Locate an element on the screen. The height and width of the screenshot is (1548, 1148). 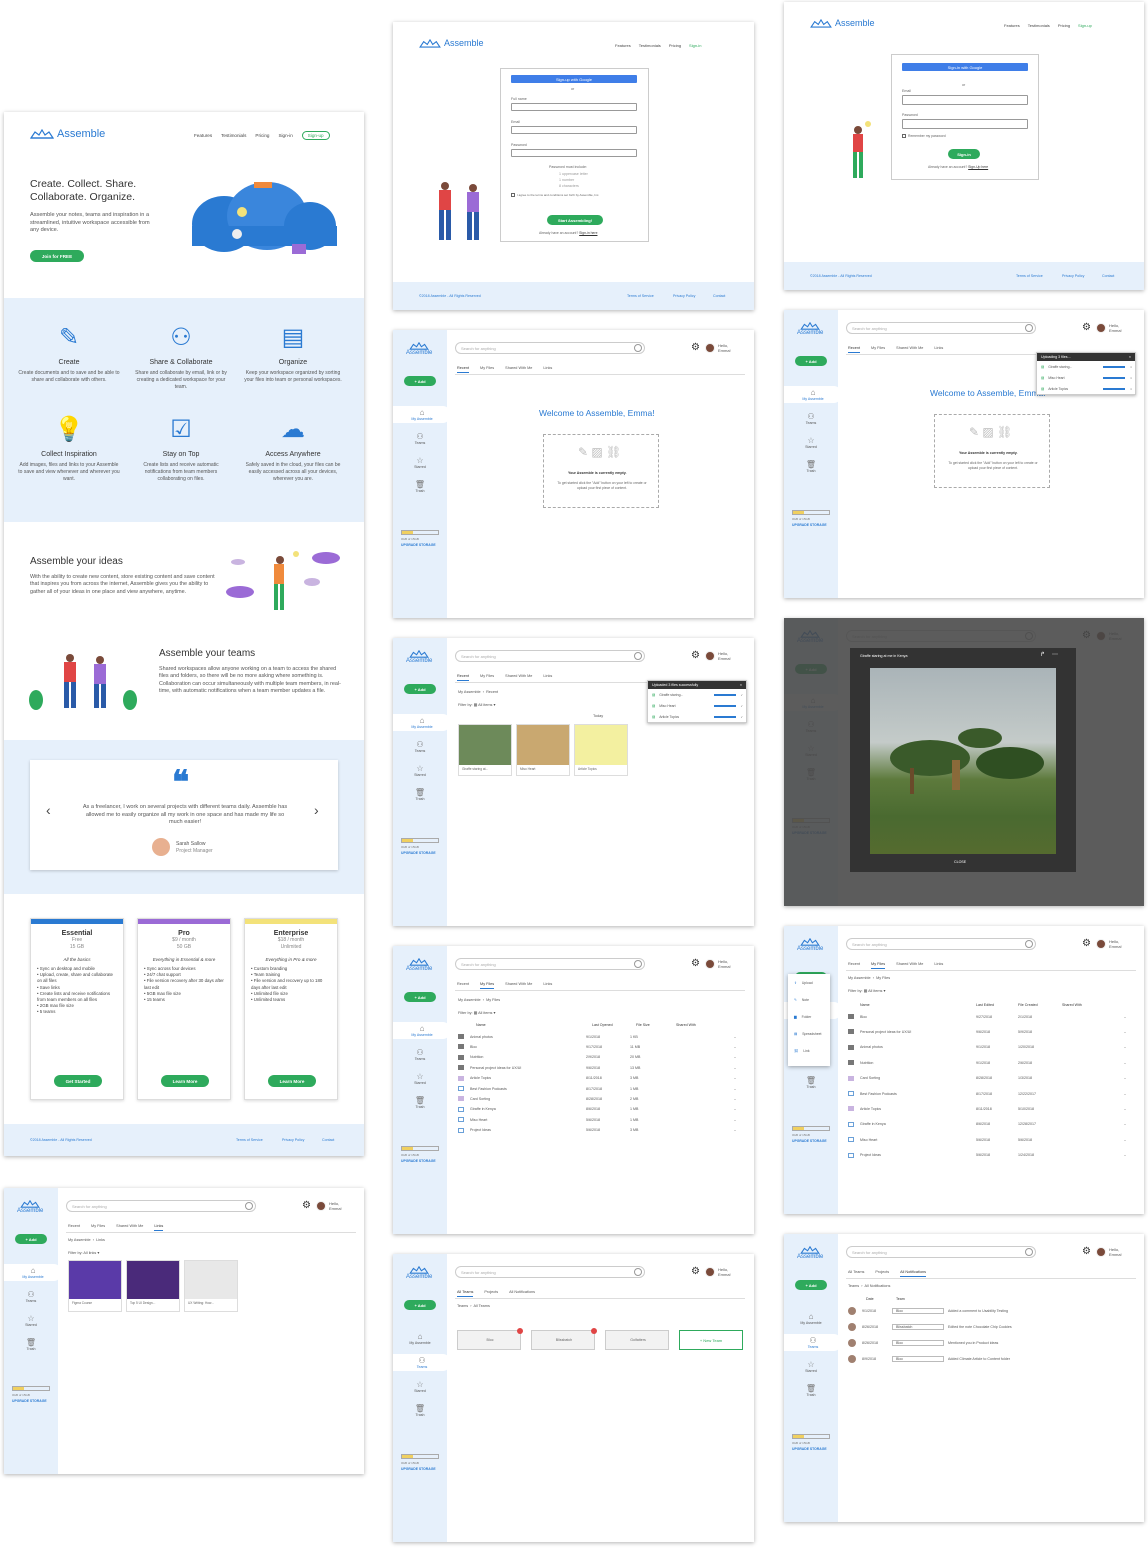
full-name-input is located at coordinates (574, 107).